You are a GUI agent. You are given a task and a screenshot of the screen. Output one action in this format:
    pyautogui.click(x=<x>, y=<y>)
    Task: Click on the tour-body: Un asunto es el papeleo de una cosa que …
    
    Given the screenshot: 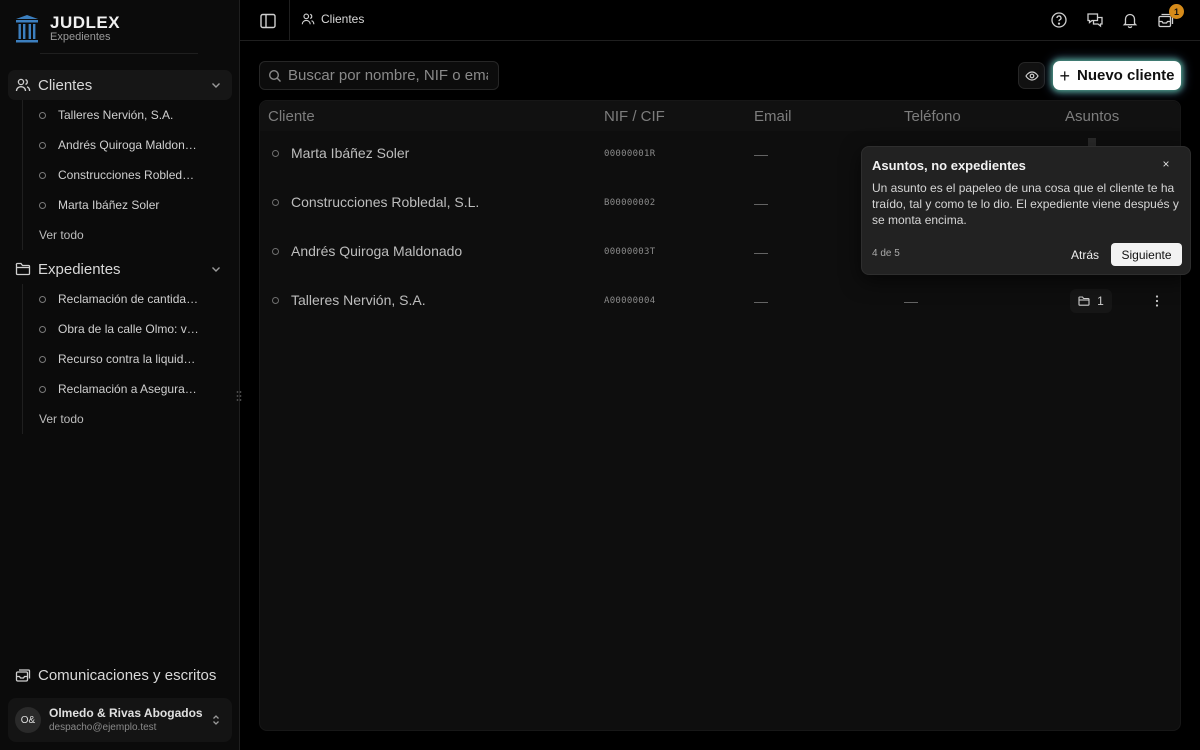 What is the action you would take?
    pyautogui.click(x=1025, y=204)
    